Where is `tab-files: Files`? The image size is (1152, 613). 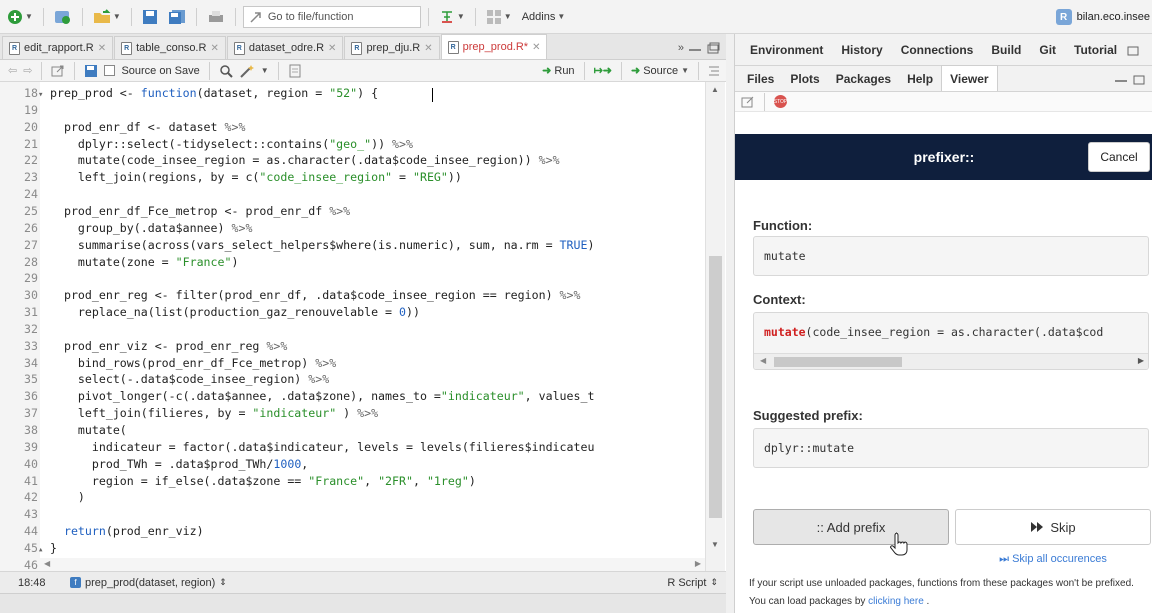 tab-files: Files is located at coordinates (760, 79).